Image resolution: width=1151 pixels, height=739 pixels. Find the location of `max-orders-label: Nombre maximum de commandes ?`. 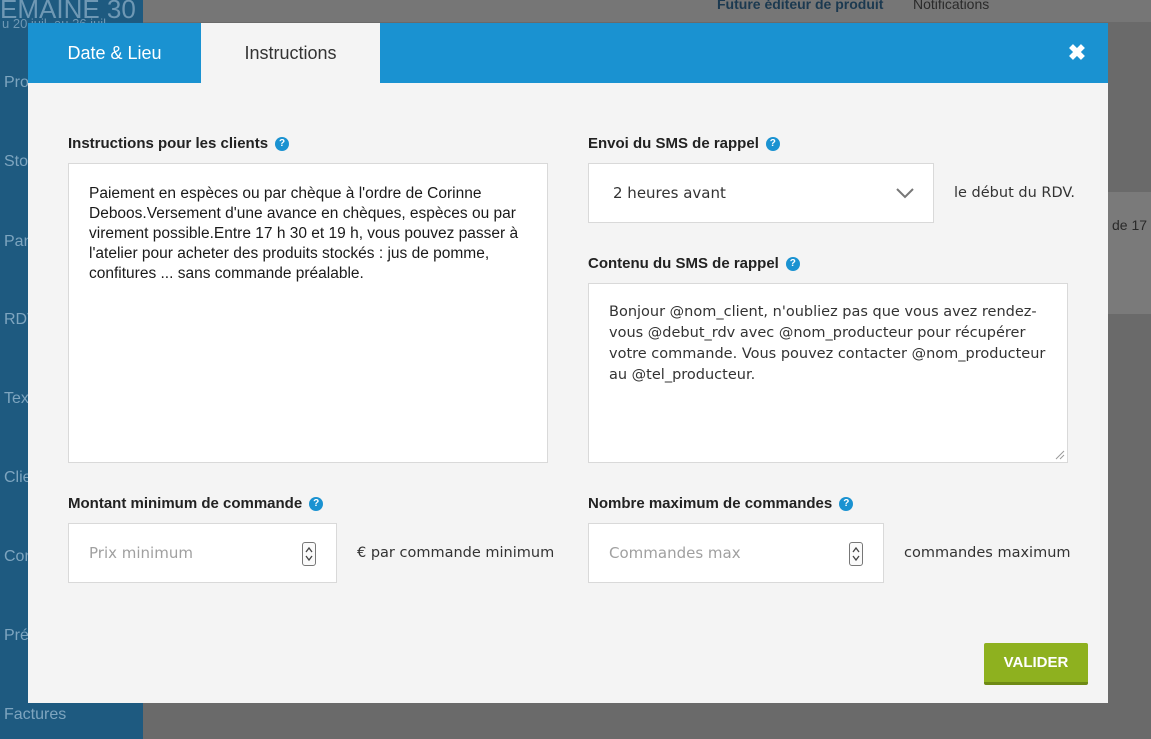

max-orders-label: Nombre maximum de commandes ? is located at coordinates (721, 503).